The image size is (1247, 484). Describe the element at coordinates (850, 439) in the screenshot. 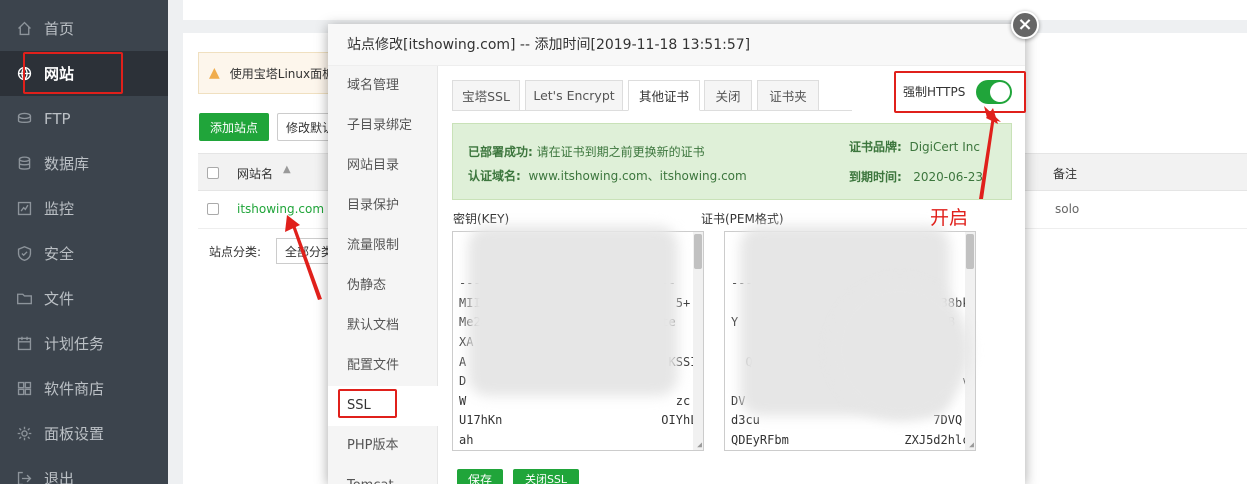

I see `text-line: QDEyRFbm ZXJ5d2hlc` at that location.